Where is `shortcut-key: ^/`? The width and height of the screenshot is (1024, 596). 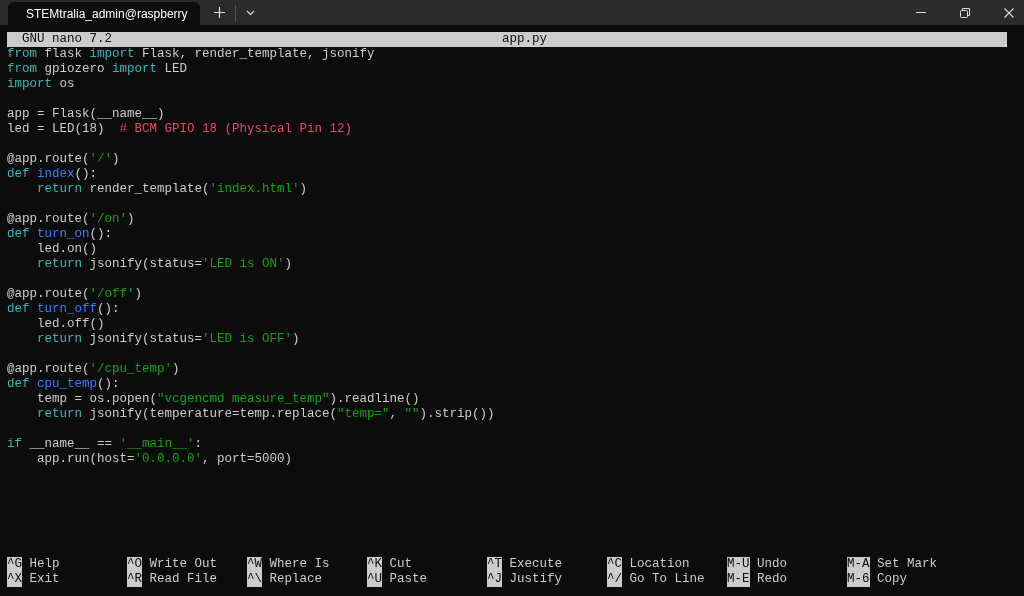 shortcut-key: ^/ is located at coordinates (614, 579).